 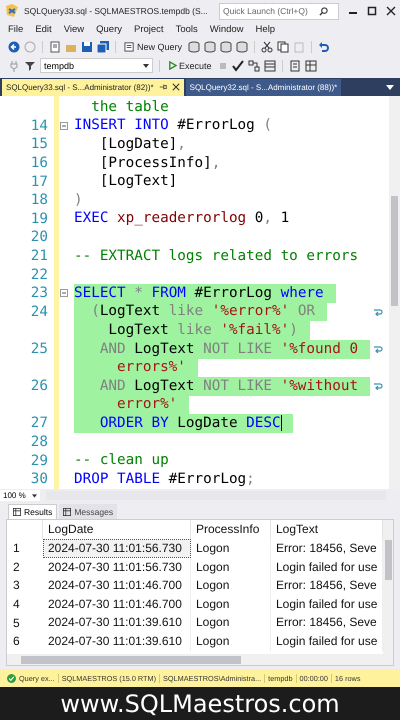 I want to click on line-number: 23, so click(x=39, y=293).